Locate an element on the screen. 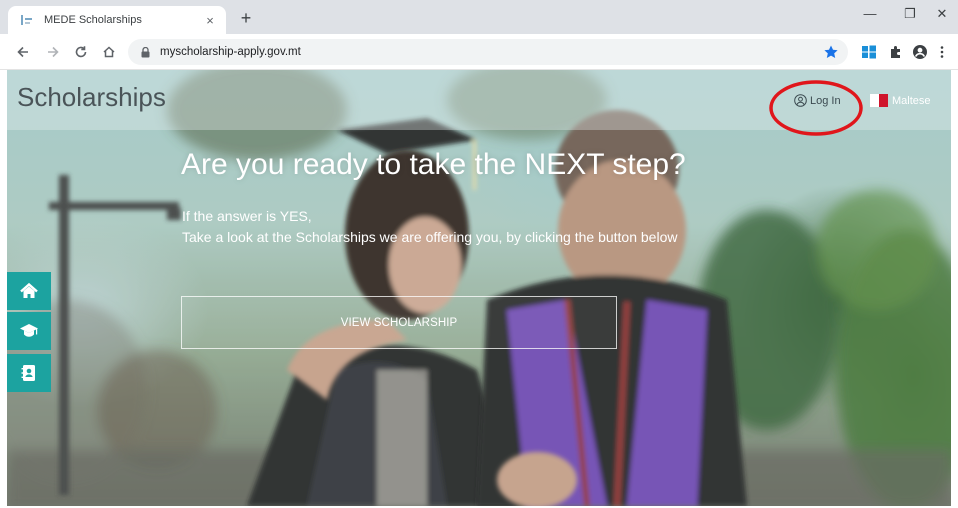 The width and height of the screenshot is (958, 508). forward-button is located at coordinates (53, 52).